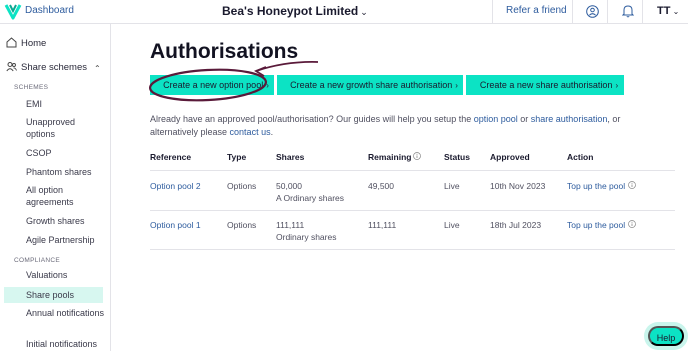 The height and width of the screenshot is (351, 688). What do you see at coordinates (290, 157) in the screenshot?
I see `column-header-shares: Shares` at bounding box center [290, 157].